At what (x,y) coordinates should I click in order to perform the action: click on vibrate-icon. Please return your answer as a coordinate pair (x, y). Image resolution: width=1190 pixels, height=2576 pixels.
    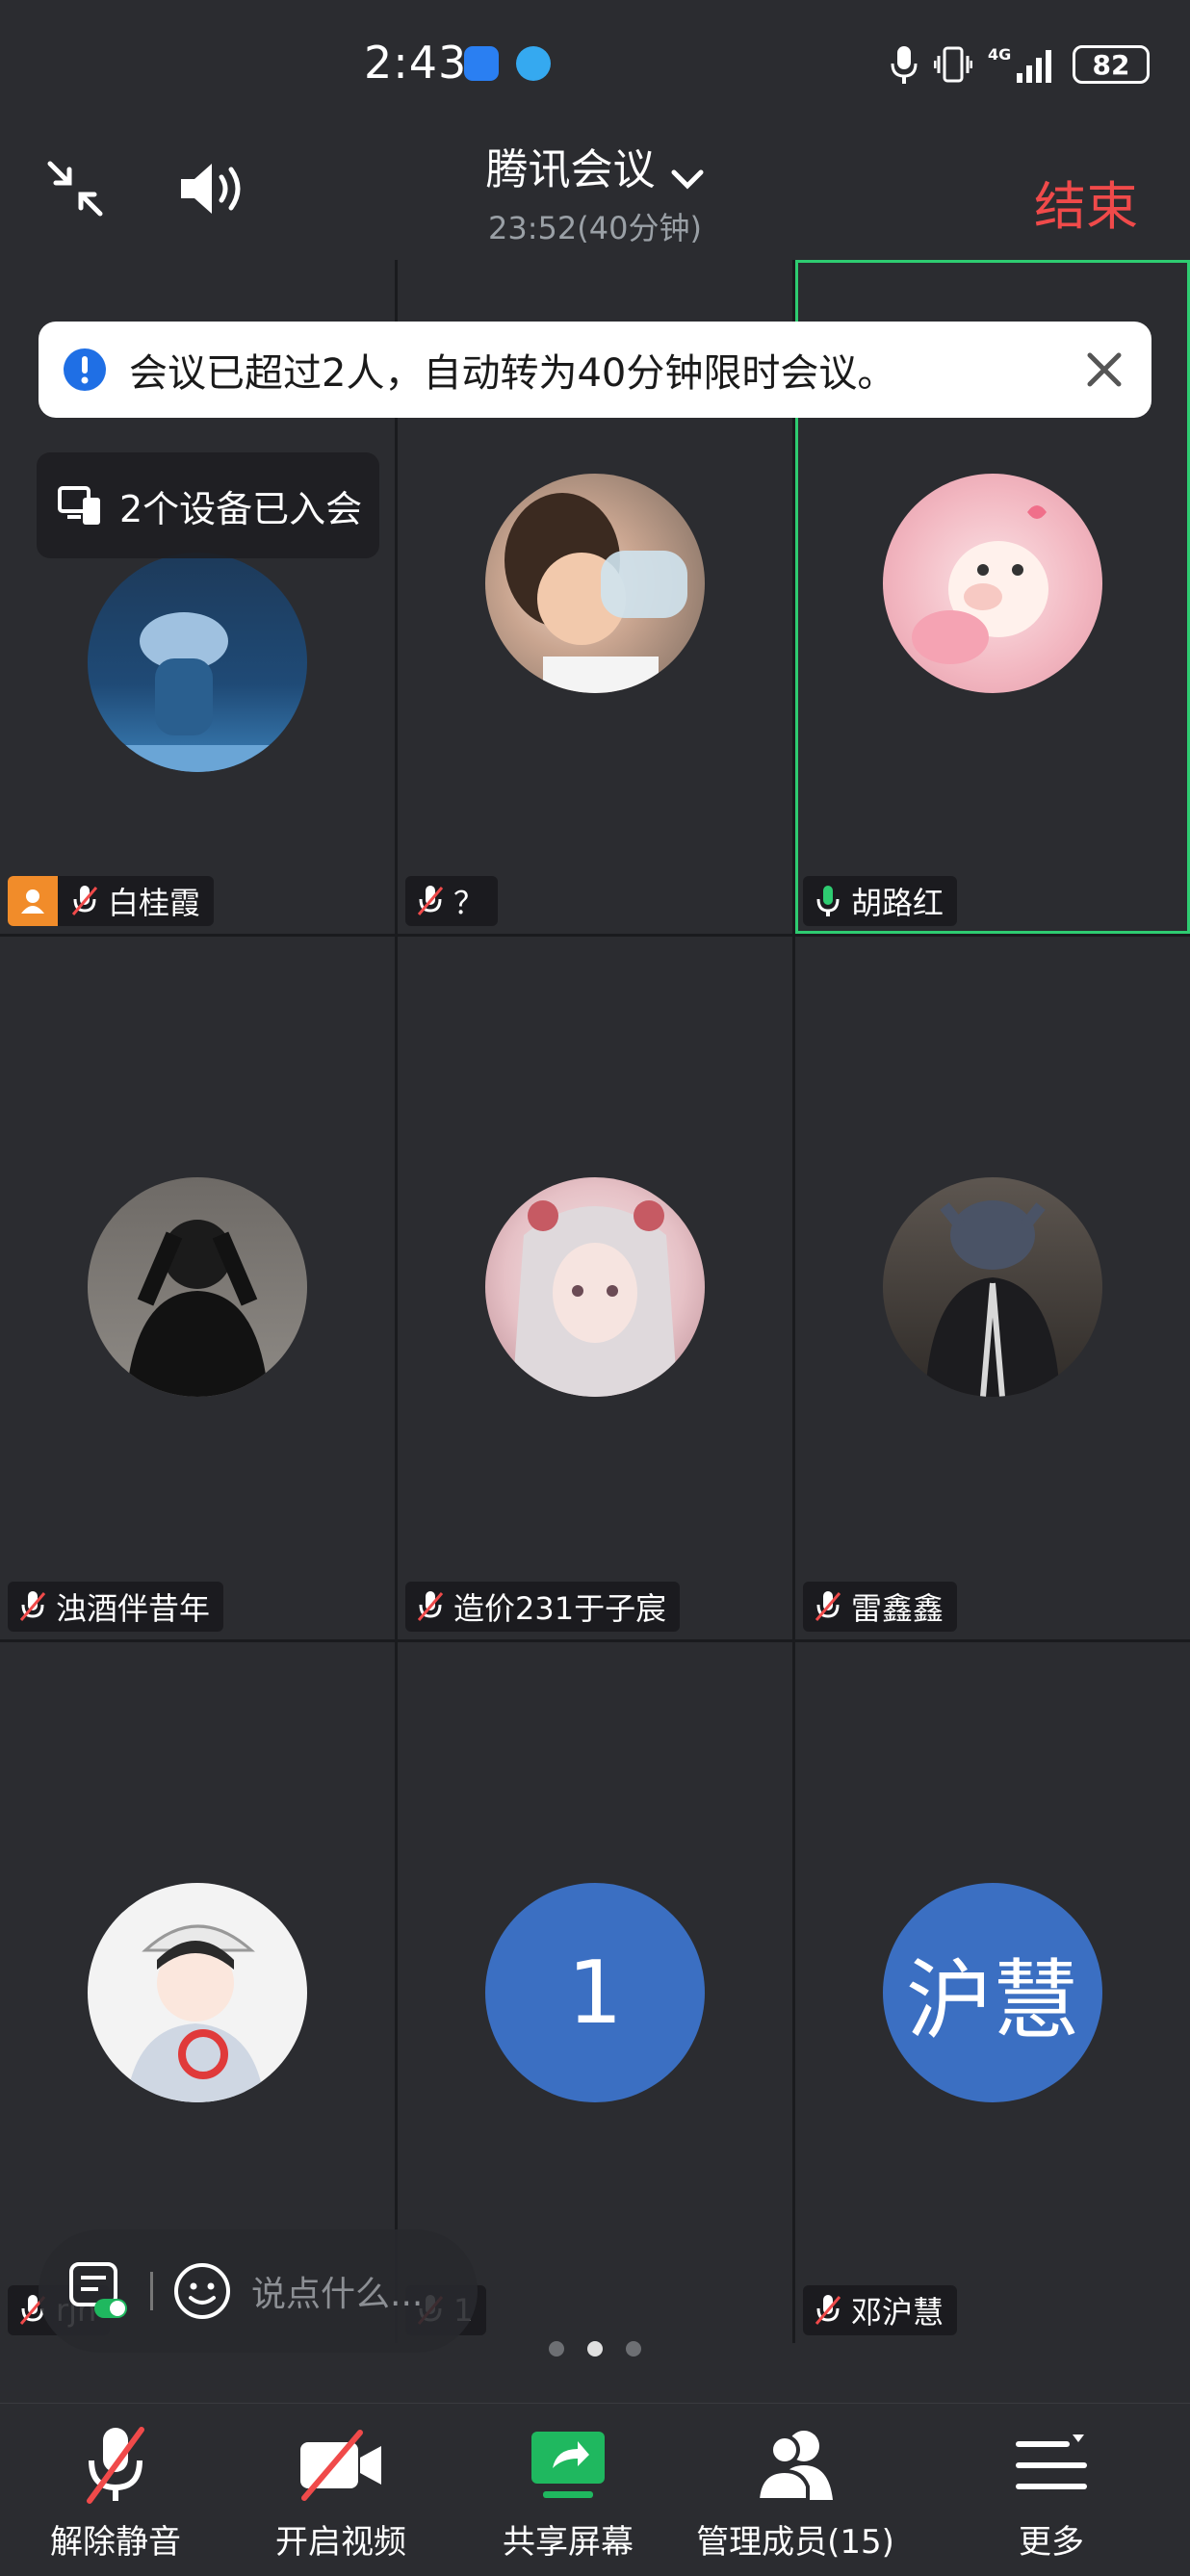
    Looking at the image, I should click on (953, 64).